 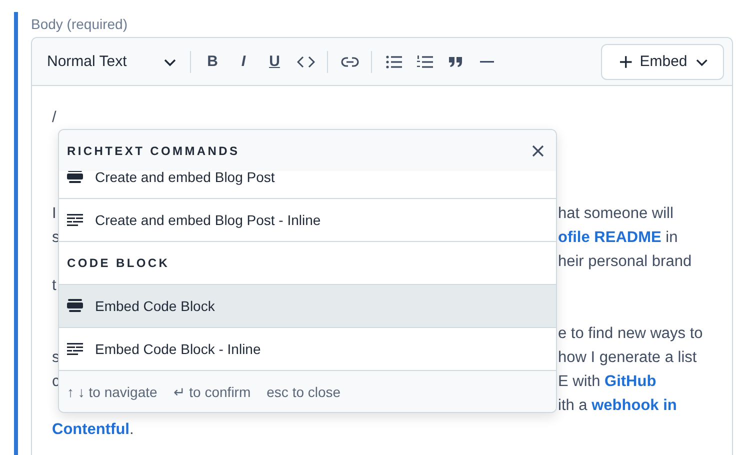 What do you see at coordinates (212, 61) in the screenshot?
I see `bold-button: B` at bounding box center [212, 61].